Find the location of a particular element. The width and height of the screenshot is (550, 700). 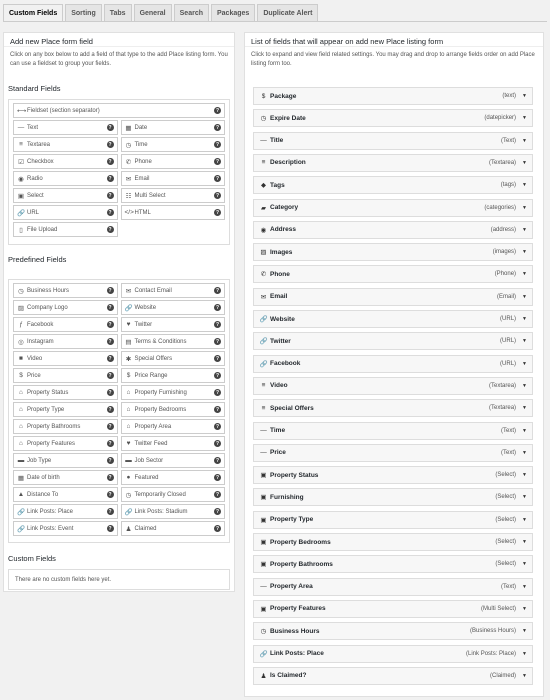

form-field-row-facebook: 🔗 Facebook (URL) ▼ is located at coordinates (393, 363).